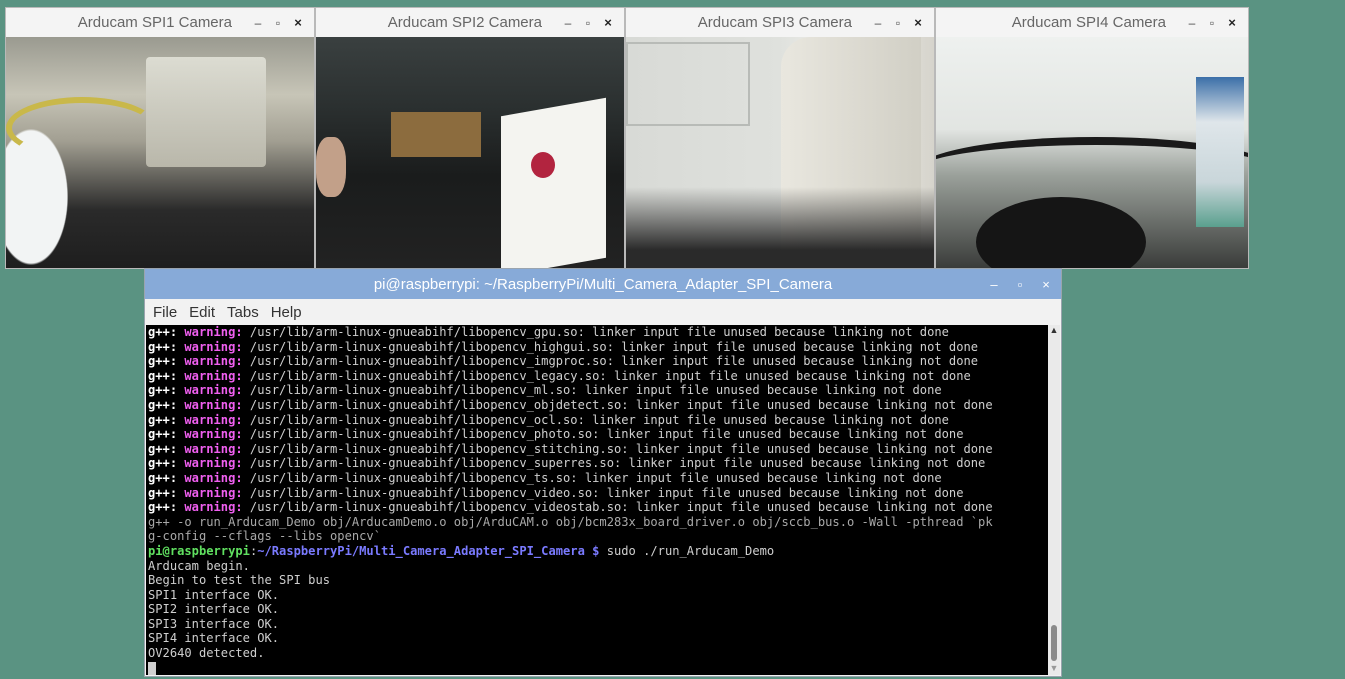  I want to click on scrollbar: ▲ ▼, so click(1054, 500).